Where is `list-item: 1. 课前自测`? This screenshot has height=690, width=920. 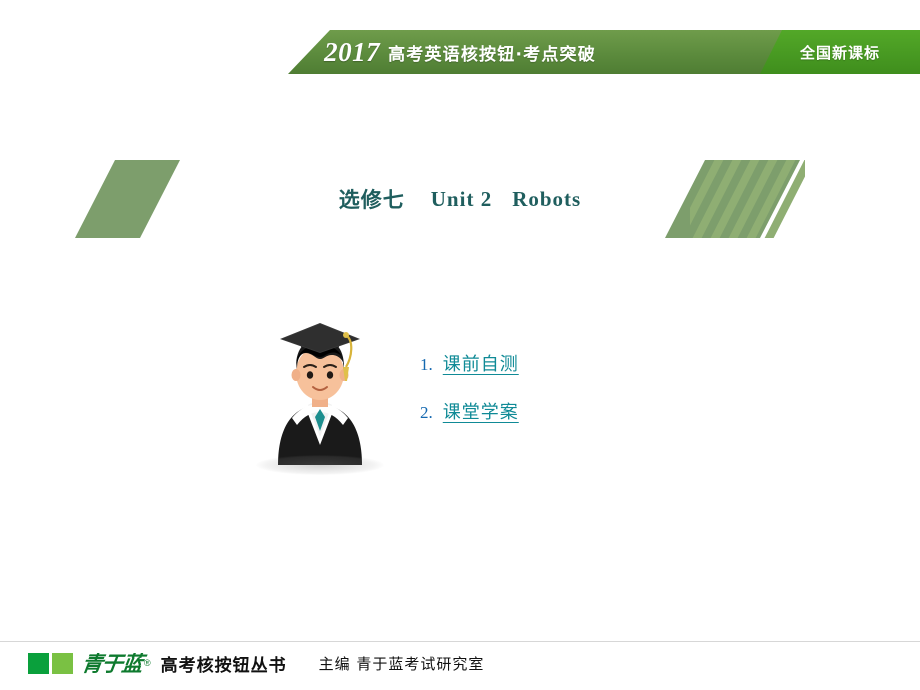
list-item: 1. 课前自测 is located at coordinates (580, 363).